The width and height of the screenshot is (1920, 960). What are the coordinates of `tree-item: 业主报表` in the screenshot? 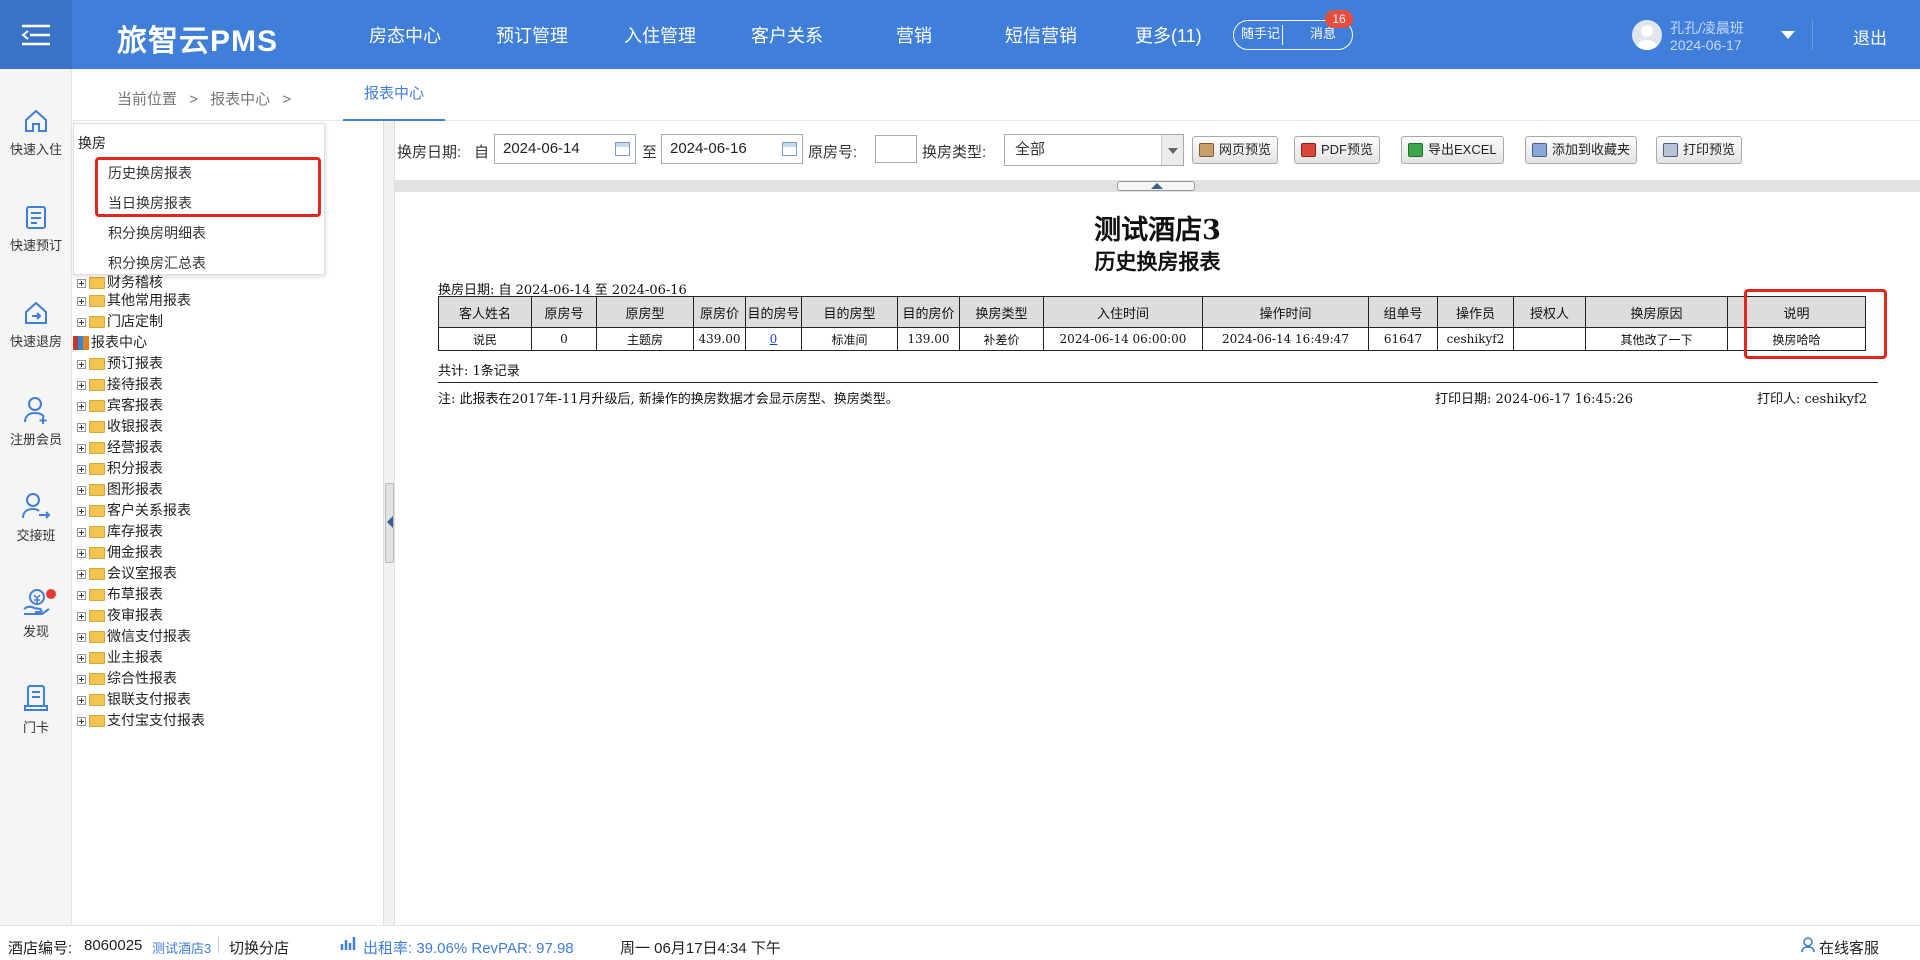 It's located at (120, 658).